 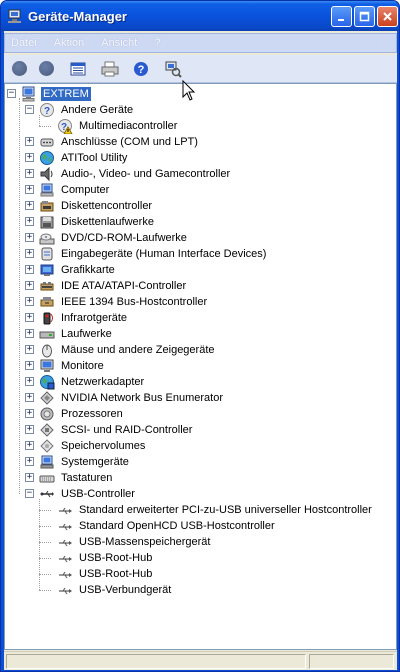 What do you see at coordinates (92, 382) in the screenshot?
I see `tree-category: Netzwerkadapter` at bounding box center [92, 382].